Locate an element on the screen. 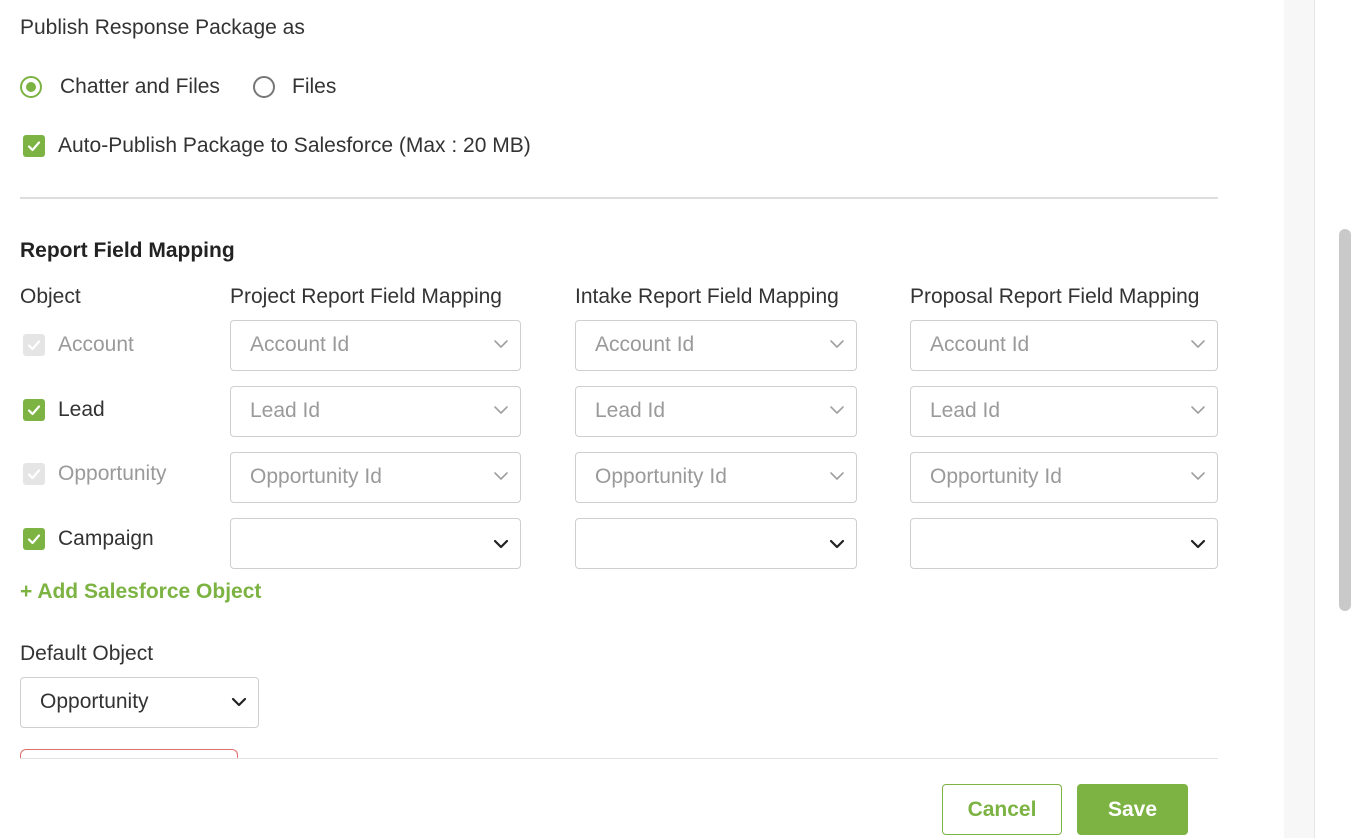 The image size is (1356, 838). object-label-lead: Lead is located at coordinates (81, 410).